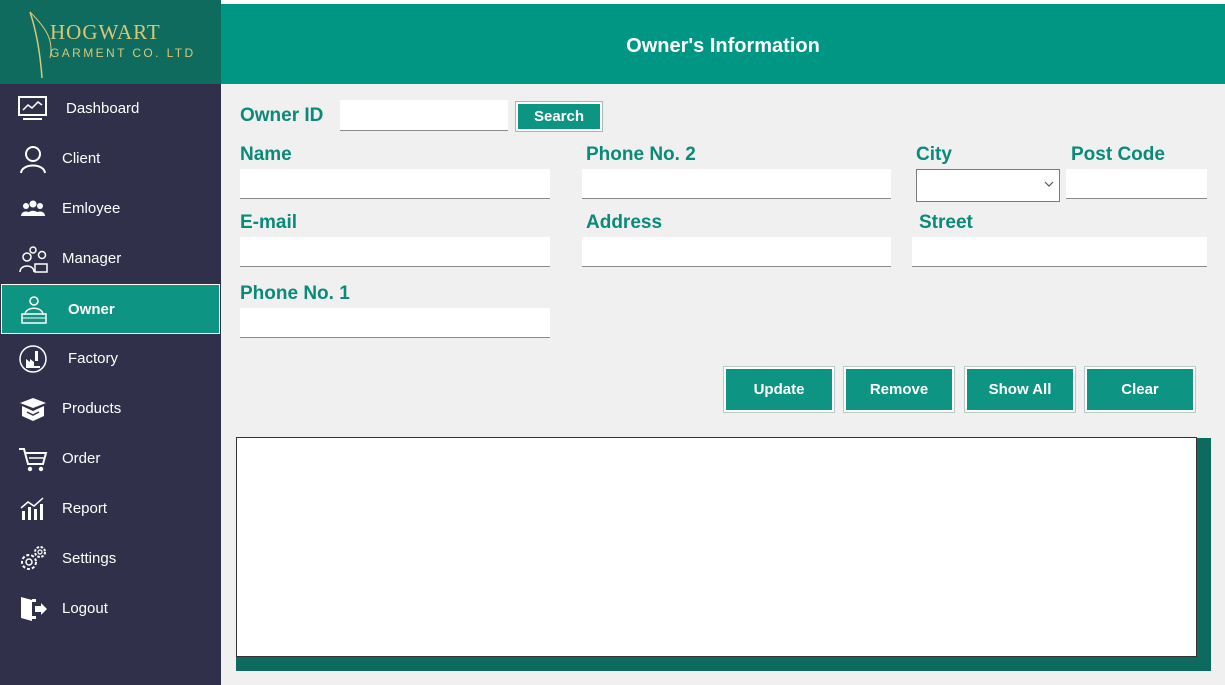 The width and height of the screenshot is (1225, 685). I want to click on manager-icon, so click(33, 259).